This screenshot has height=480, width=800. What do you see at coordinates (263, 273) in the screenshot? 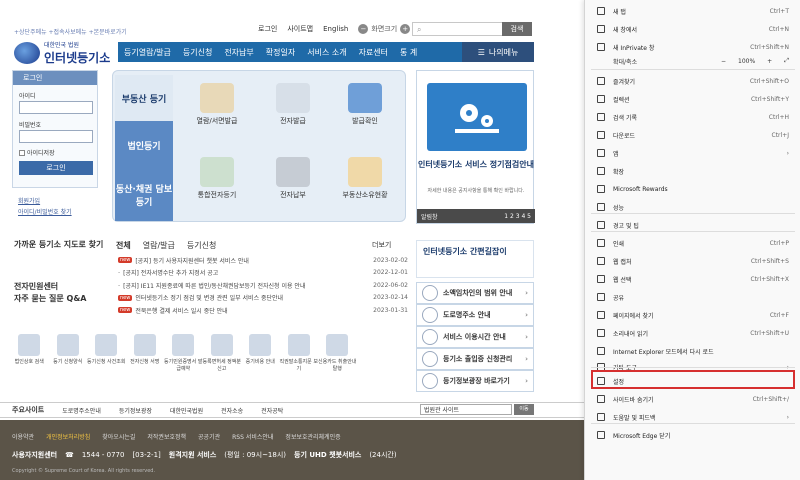
I see `news-item: - [공지] 전자서명수단 추가 지정서 공고 2022-12-01` at bounding box center [263, 273].